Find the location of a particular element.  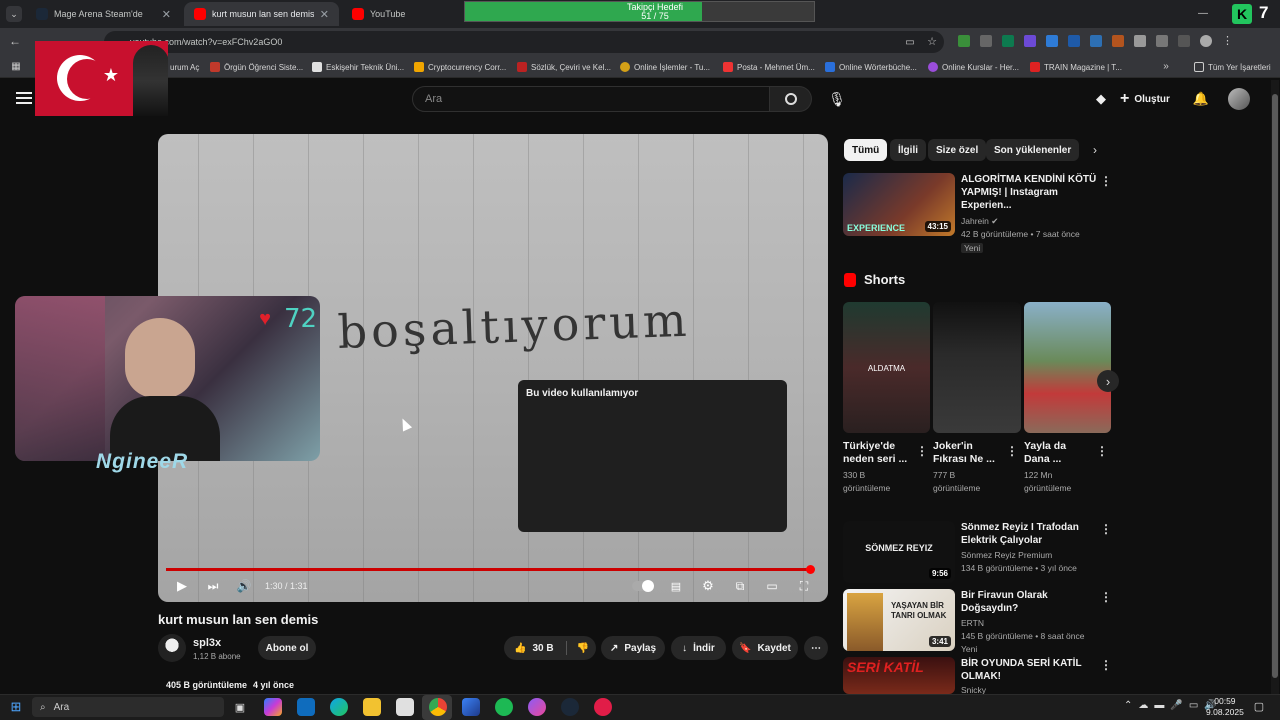

tab-mage-arena: Mage Arena Steam'de ✕ is located at coordinates (103, 14).